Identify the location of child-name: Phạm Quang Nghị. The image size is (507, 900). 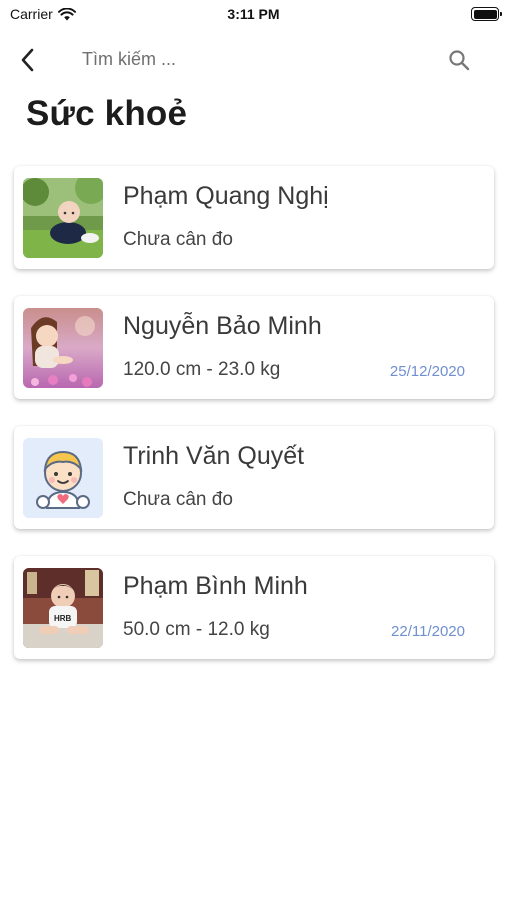
(226, 196).